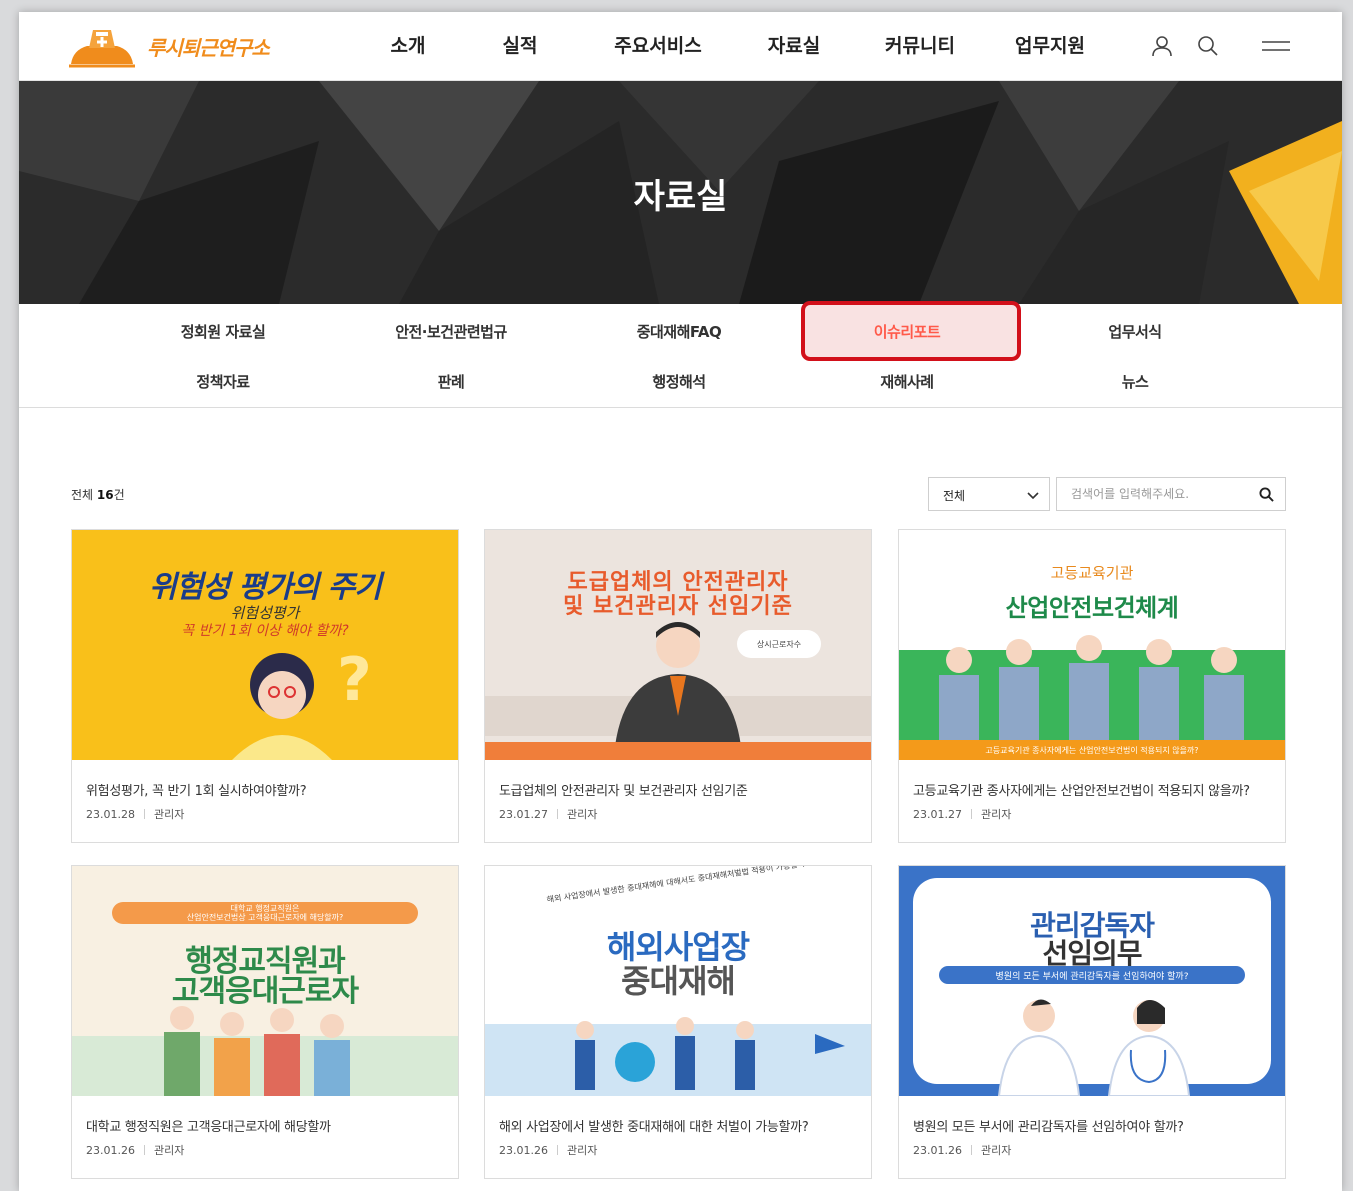 This screenshot has height=1191, width=1353. I want to click on post-title: 위험성평가, 꼭 반기 1회 실시하여야할까?, so click(266, 789).